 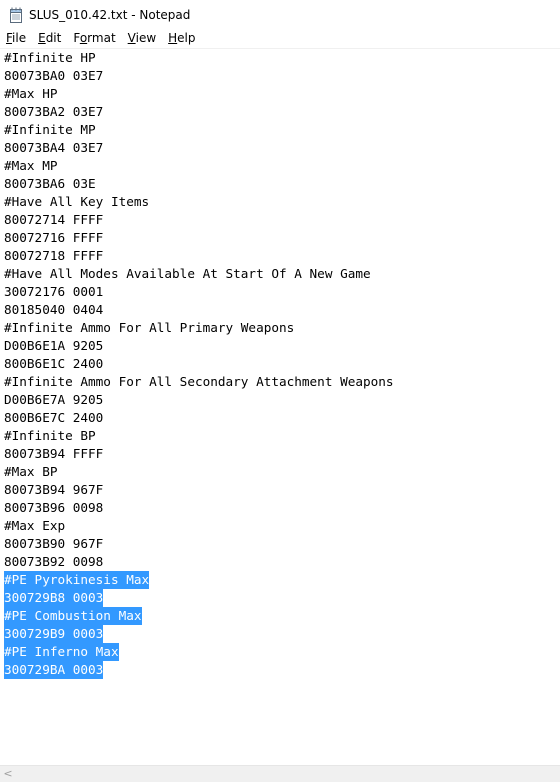 What do you see at coordinates (282, 292) in the screenshot?
I see `text-line: 30072176 0001` at bounding box center [282, 292].